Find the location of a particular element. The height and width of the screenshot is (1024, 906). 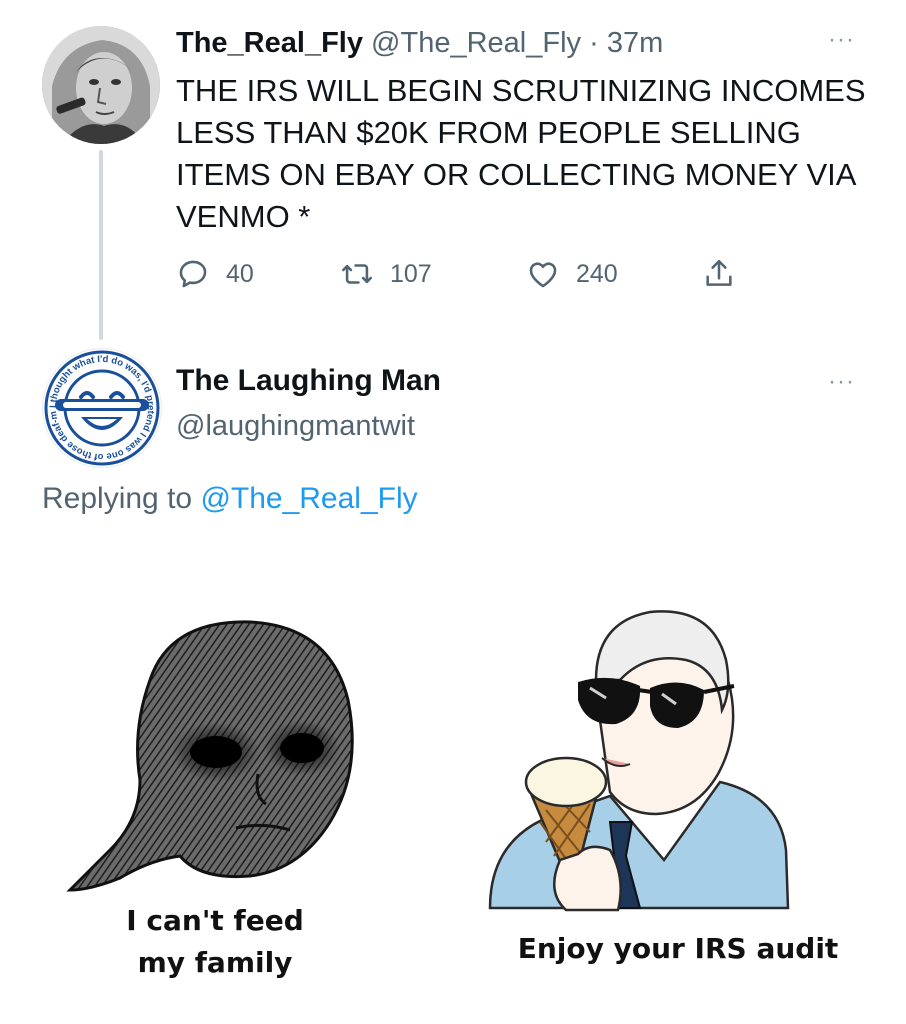

replying-prefix: Replying to is located at coordinates (117, 498).